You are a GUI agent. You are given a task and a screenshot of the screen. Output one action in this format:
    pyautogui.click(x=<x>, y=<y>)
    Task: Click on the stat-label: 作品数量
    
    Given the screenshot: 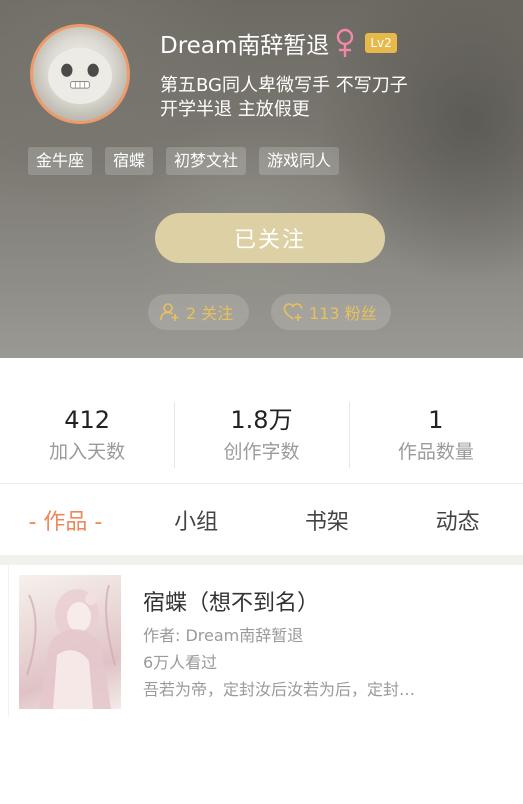 What is the action you would take?
    pyautogui.click(x=435, y=452)
    